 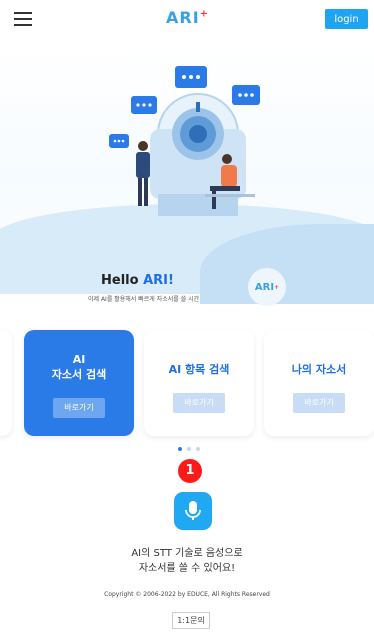 What do you see at coordinates (190, 471) in the screenshot?
I see `step-marker: 1` at bounding box center [190, 471].